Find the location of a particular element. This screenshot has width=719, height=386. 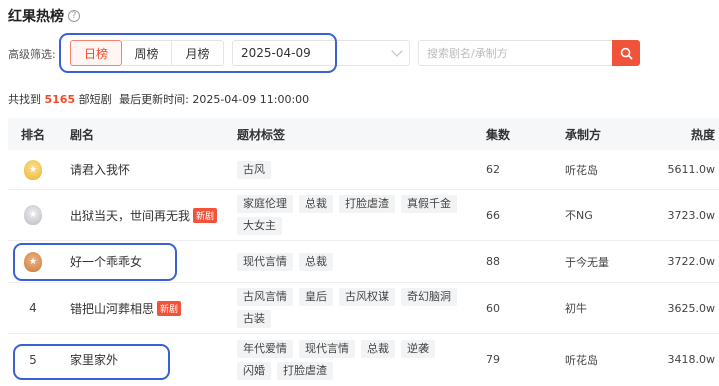

column-header-heat: 热度 is located at coordinates (702, 134).